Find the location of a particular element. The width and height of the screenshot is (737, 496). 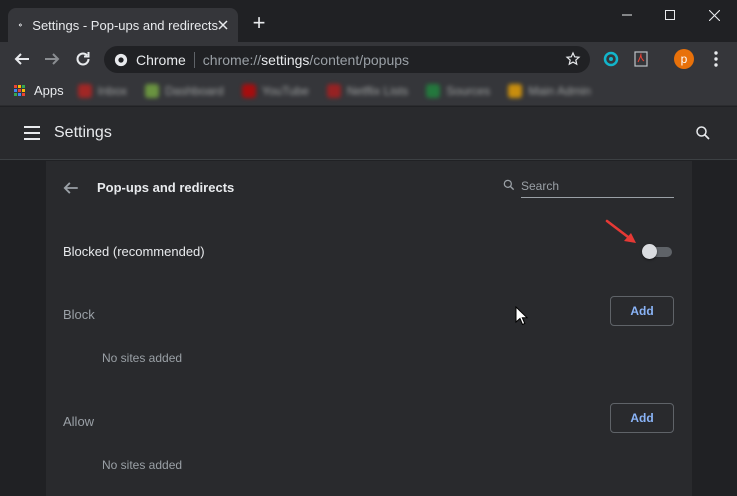

mouse-cursor-icon is located at coordinates (522, 316).